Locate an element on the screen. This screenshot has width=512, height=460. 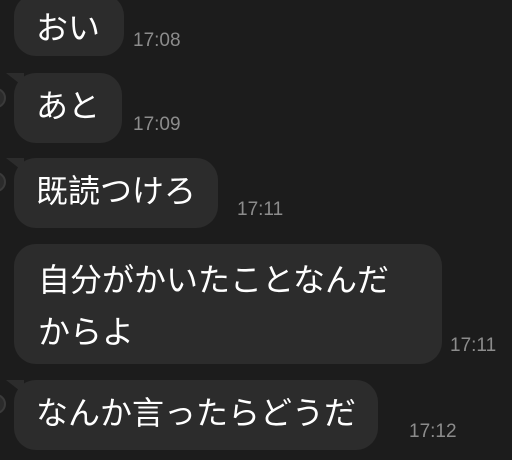
message-bubble: おい is located at coordinates (69, 28).